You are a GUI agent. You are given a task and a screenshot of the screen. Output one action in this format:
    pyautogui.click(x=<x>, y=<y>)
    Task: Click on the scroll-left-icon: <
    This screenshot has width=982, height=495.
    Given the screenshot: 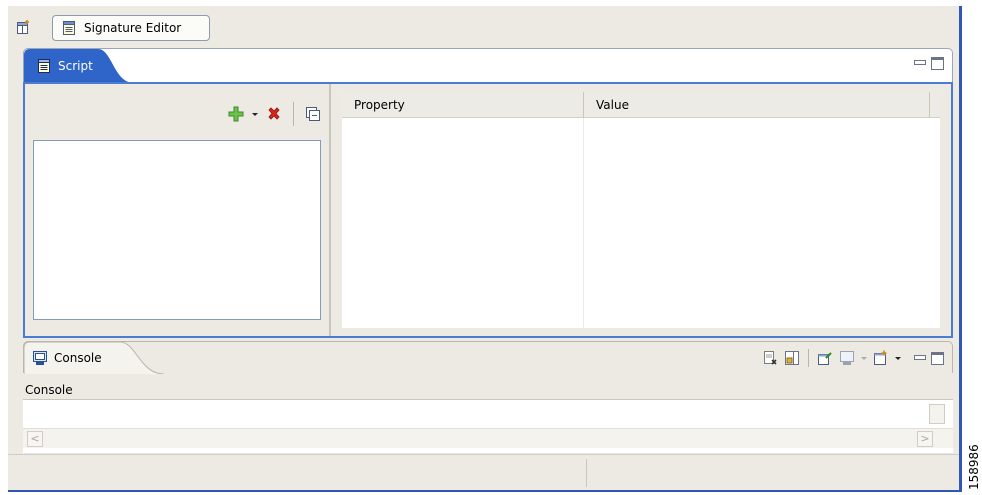 What is the action you would take?
    pyautogui.click(x=35, y=439)
    